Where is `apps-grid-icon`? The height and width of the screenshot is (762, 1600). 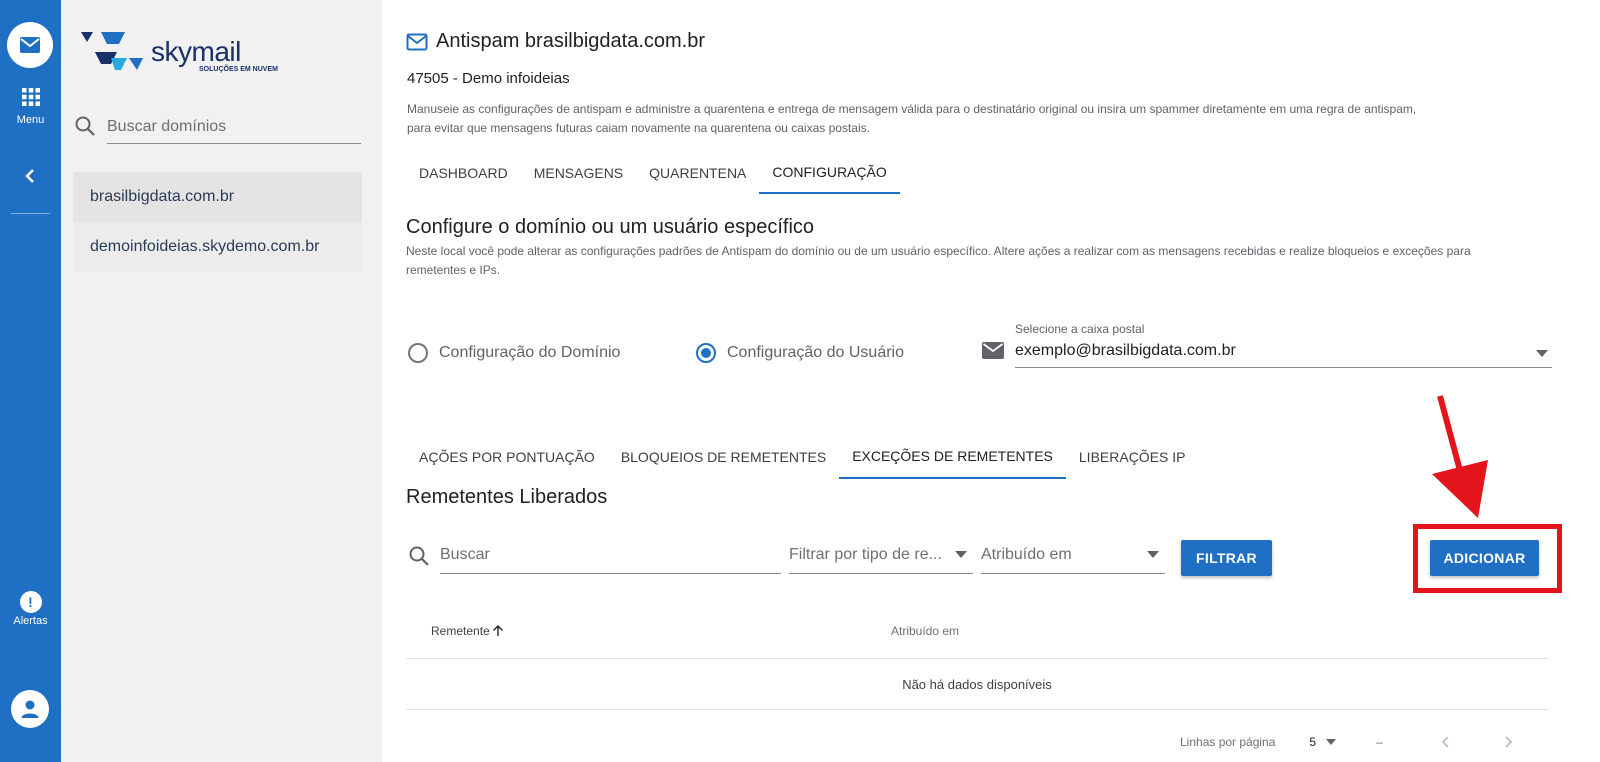 apps-grid-icon is located at coordinates (30, 97).